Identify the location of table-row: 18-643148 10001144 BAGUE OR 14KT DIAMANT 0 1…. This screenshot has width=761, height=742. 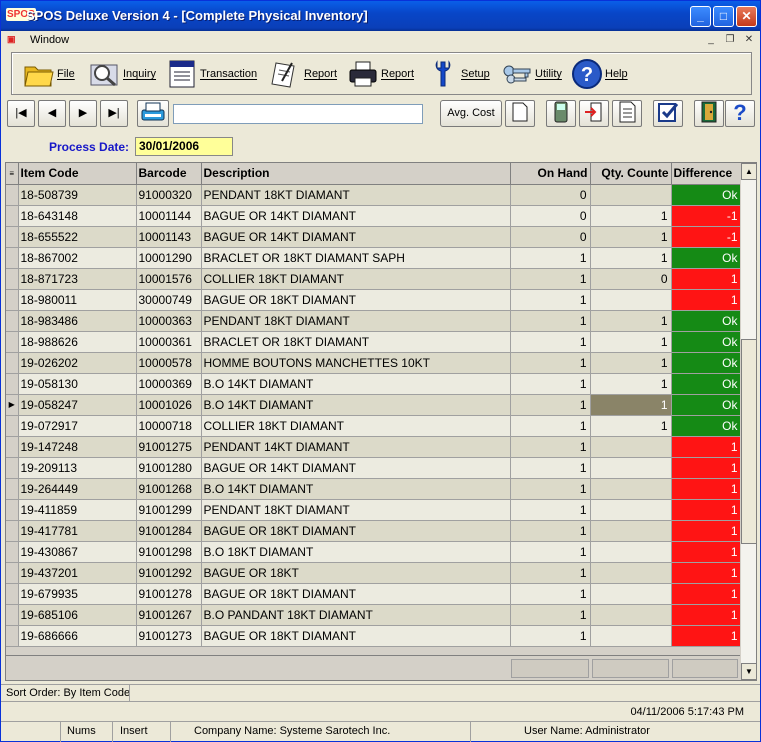
(374, 216).